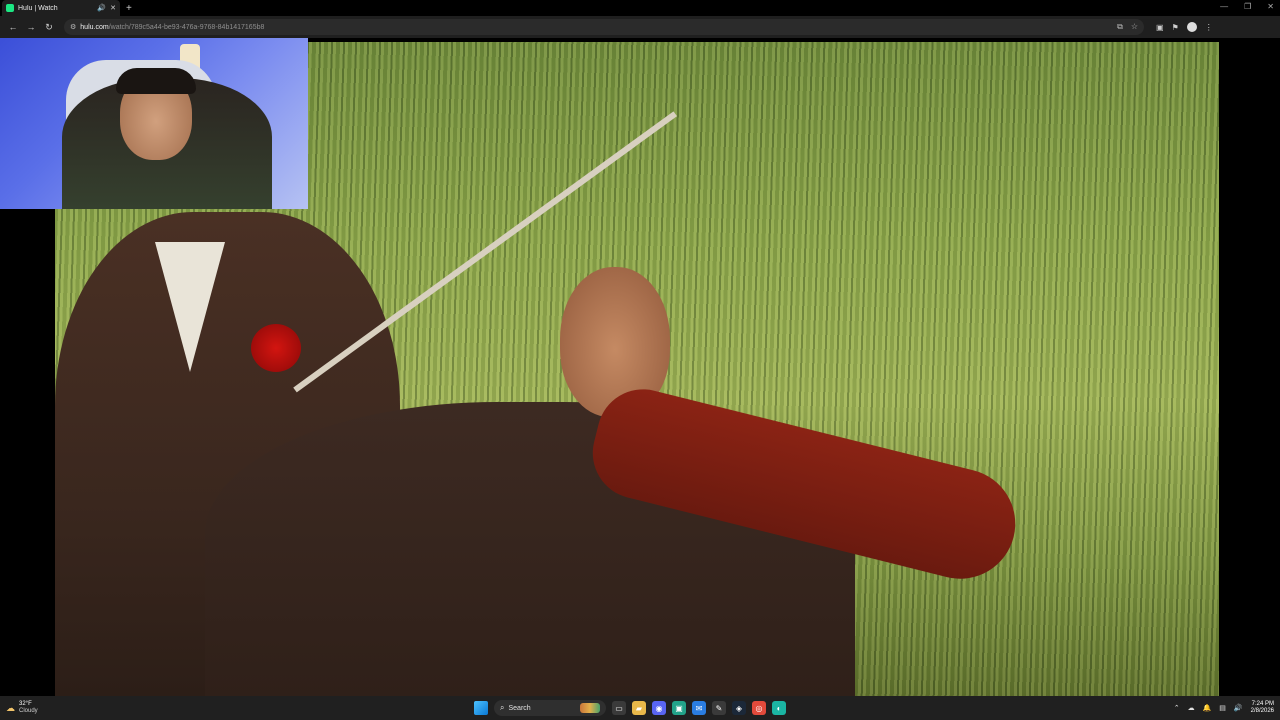 The height and width of the screenshot is (720, 1280). Describe the element at coordinates (739, 708) in the screenshot. I see `steam-icon: ◈` at that location.